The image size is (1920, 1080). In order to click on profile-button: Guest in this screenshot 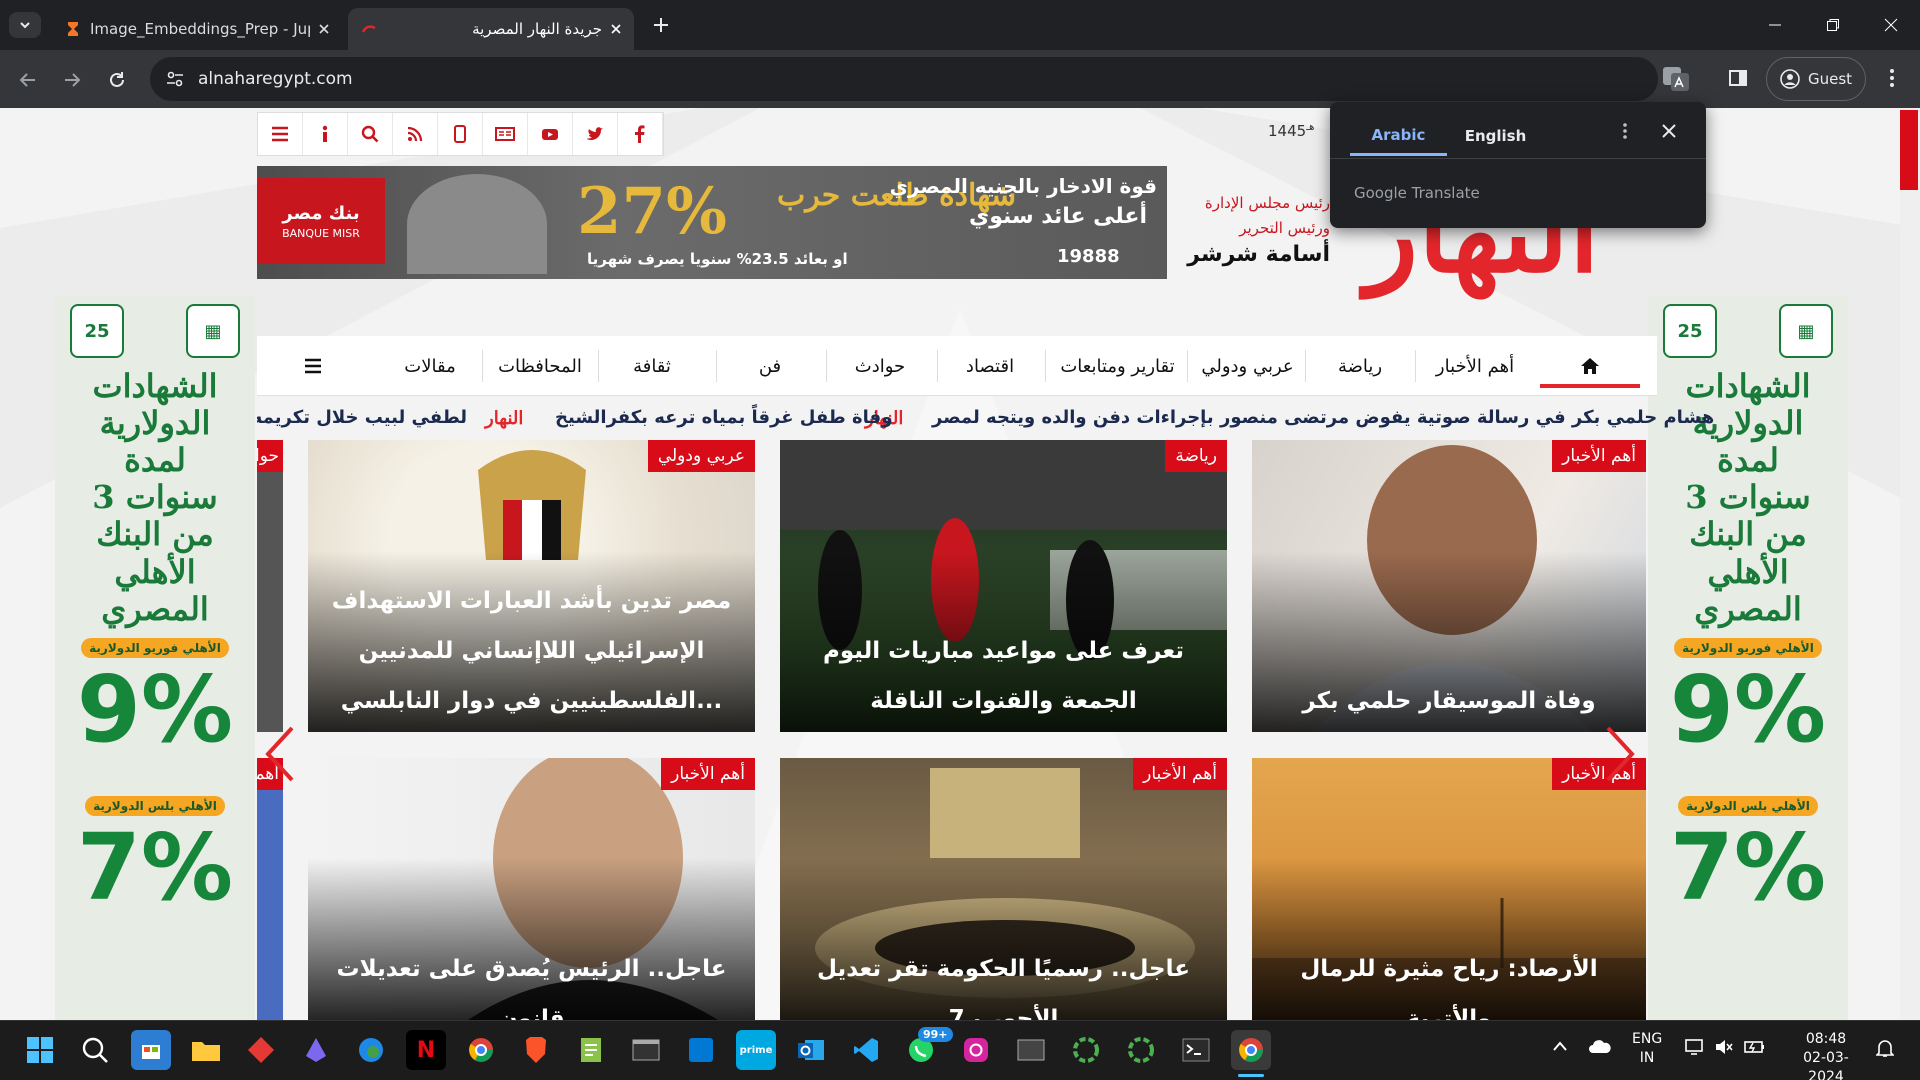, I will do `click(1816, 79)`.